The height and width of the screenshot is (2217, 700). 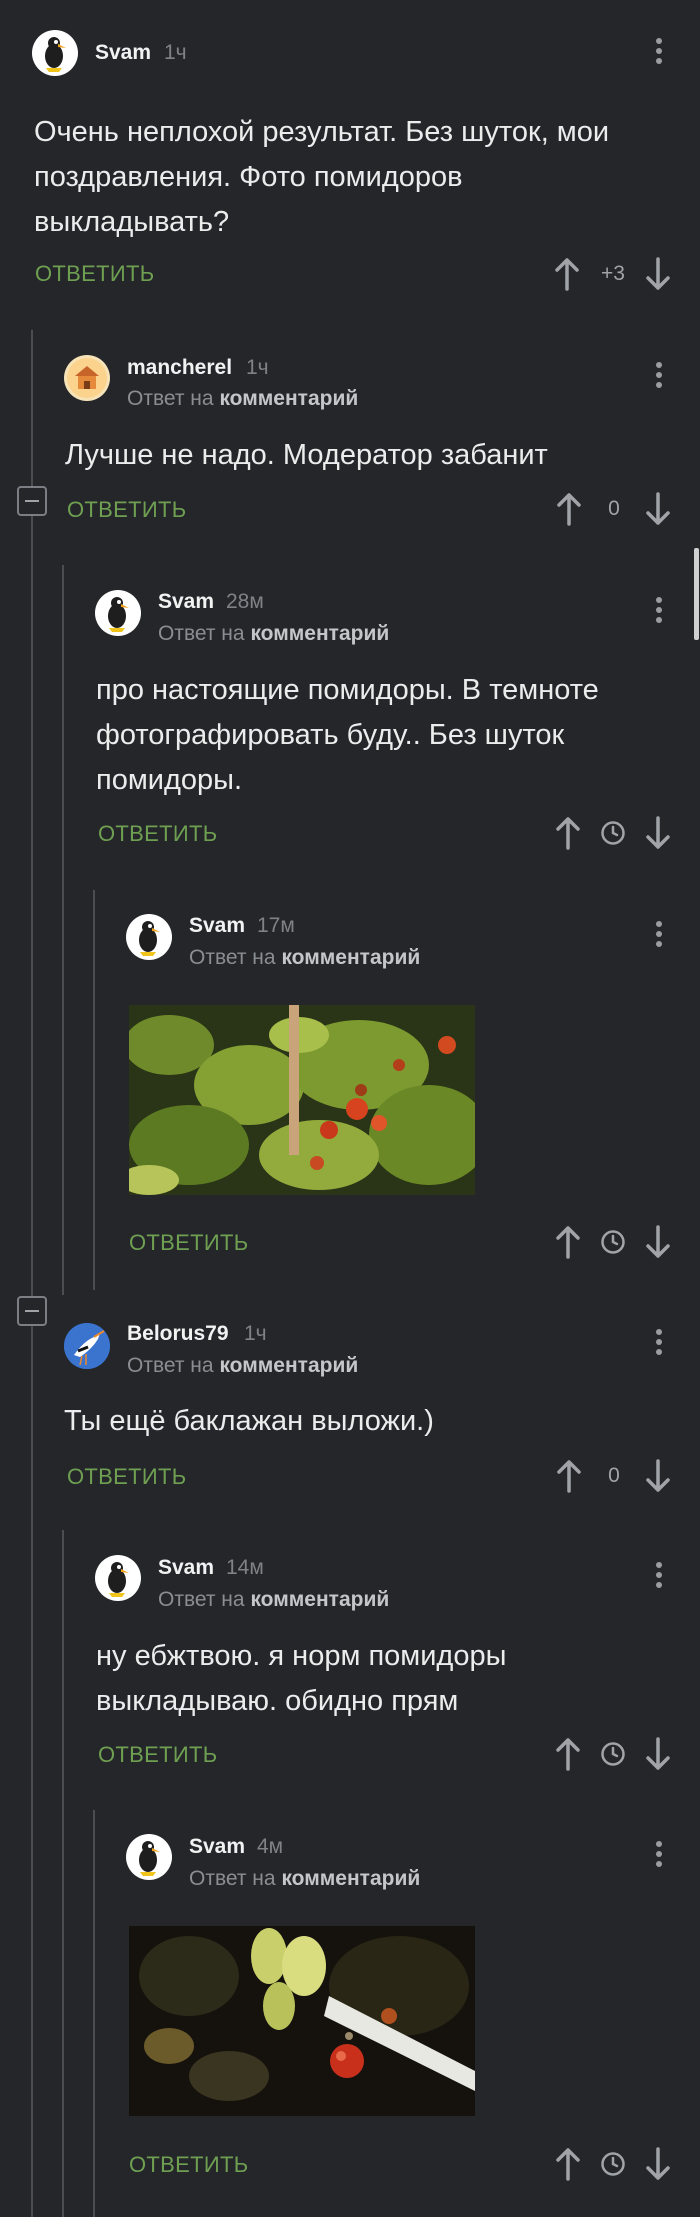 What do you see at coordinates (306, 455) in the screenshot?
I see `comment-text: Лучше не надо. Модератор забанит` at bounding box center [306, 455].